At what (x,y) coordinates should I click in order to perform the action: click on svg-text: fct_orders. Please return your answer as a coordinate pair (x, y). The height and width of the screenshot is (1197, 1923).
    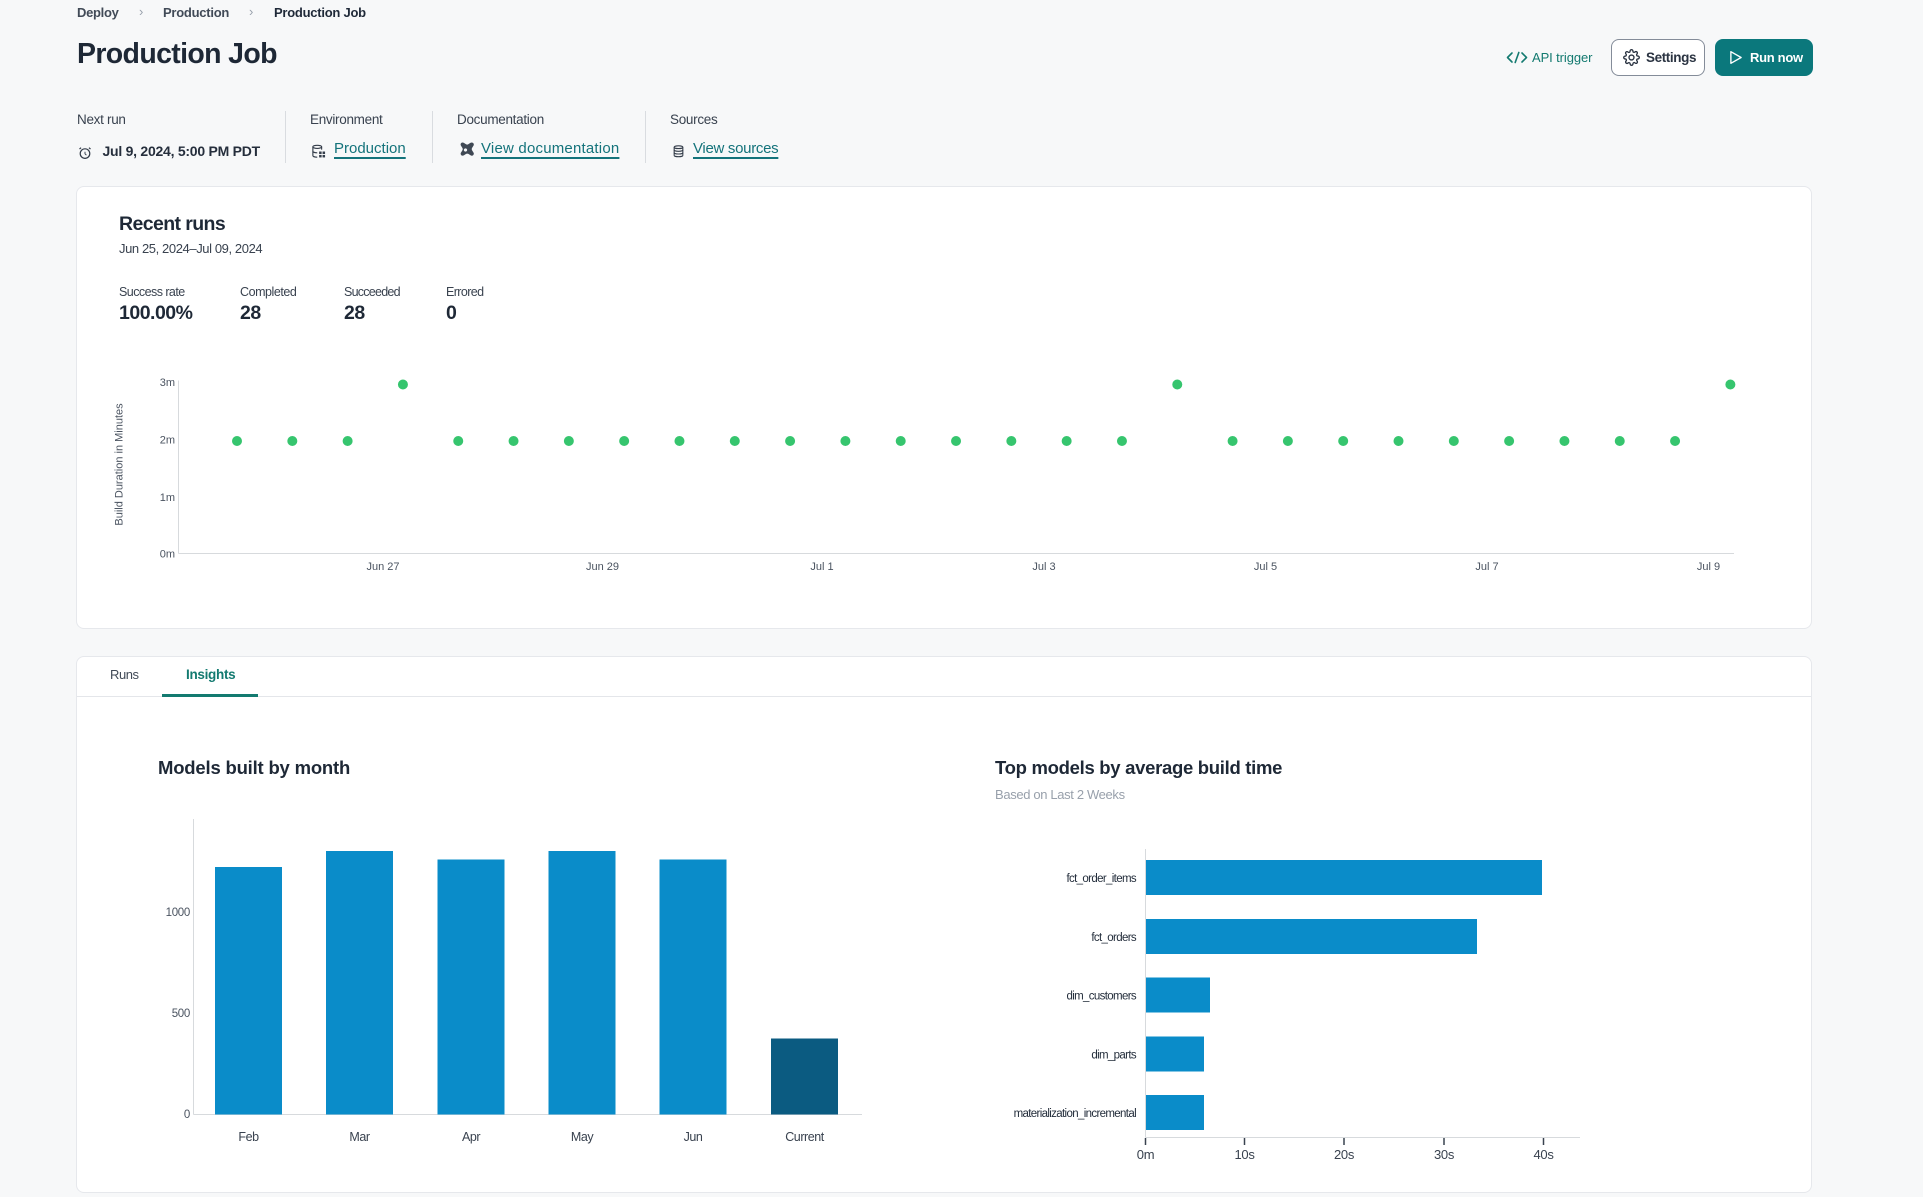
    Looking at the image, I should click on (1114, 938).